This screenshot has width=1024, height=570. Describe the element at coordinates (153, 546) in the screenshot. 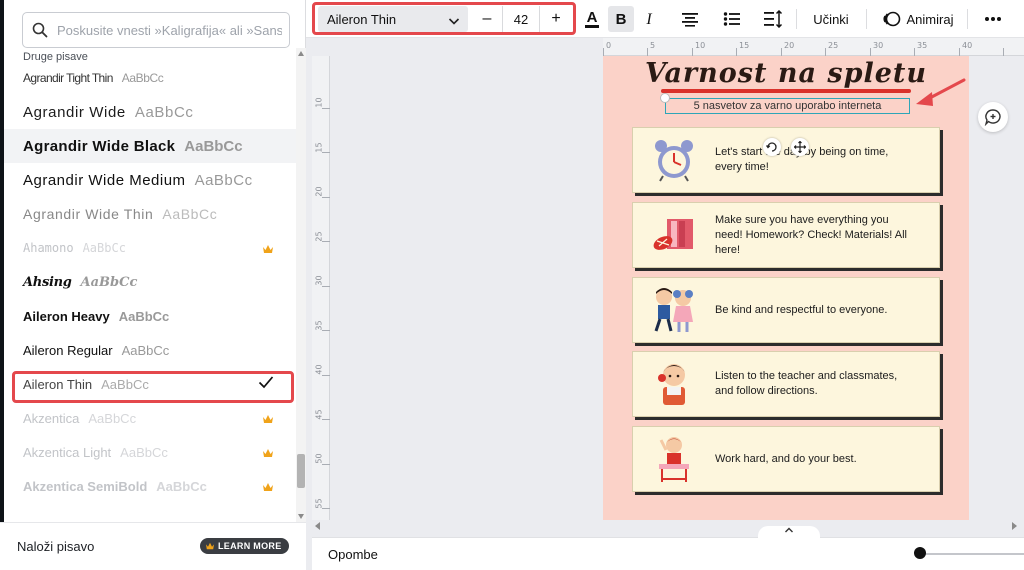

I see `font-panel-footer: Naloži pisavo LEARN MORE` at that location.